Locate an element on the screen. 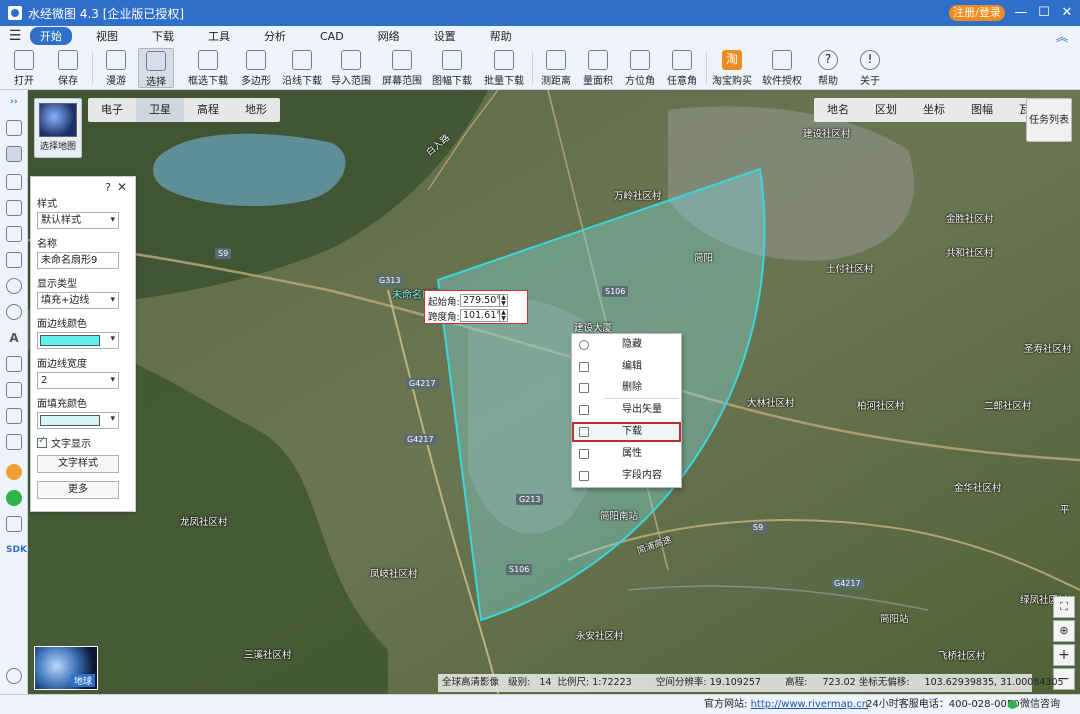 Image resolution: width=1080 pixels, height=714 pixels. batch-download-button: 批量下载 is located at coordinates (504, 68).